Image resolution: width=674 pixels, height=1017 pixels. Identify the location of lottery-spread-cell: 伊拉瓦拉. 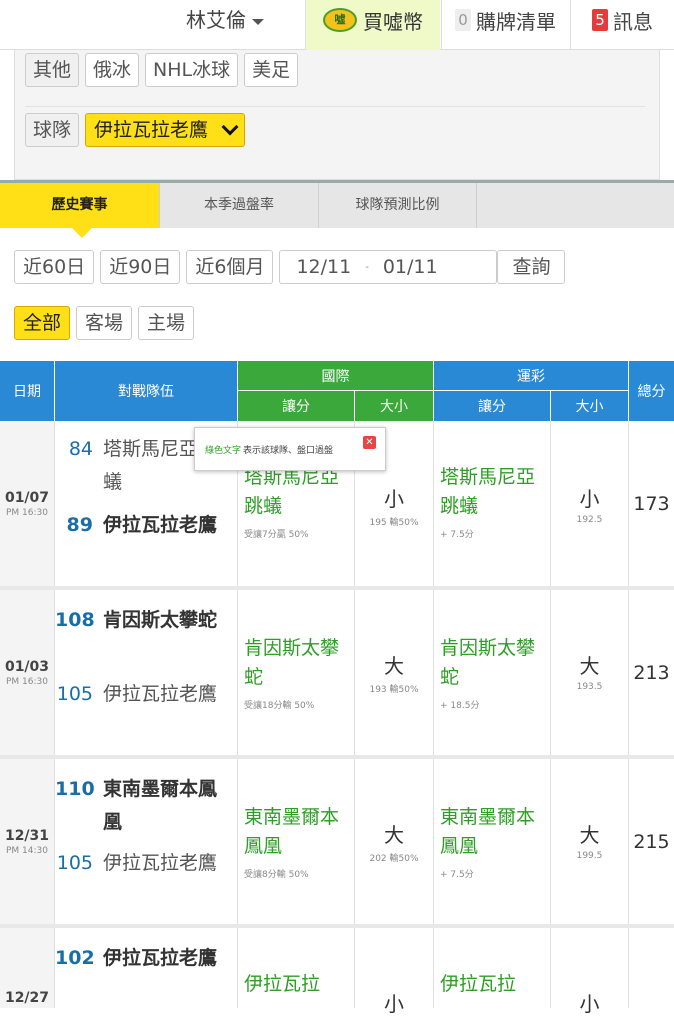
(492, 968).